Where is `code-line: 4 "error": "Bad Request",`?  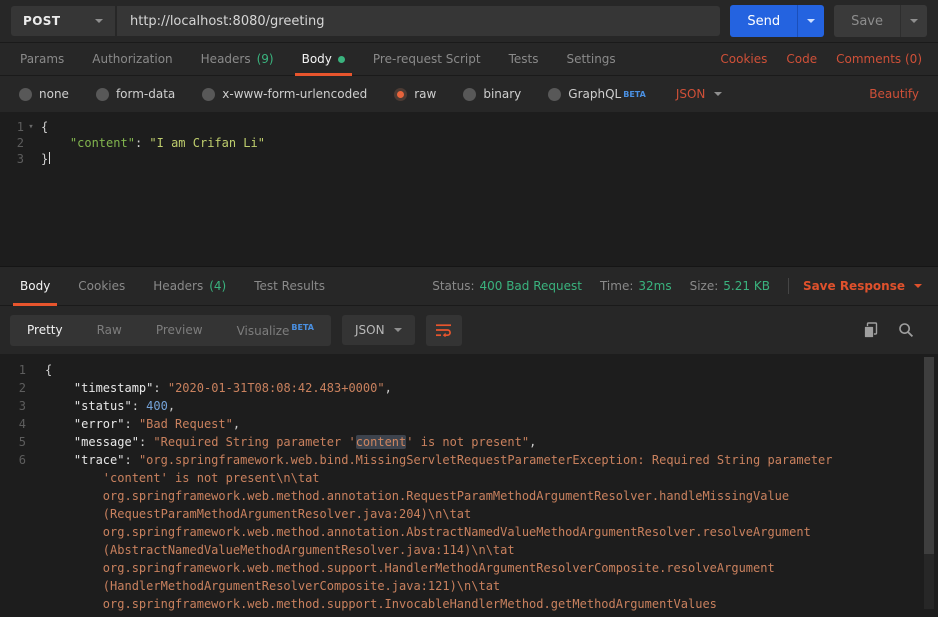 code-line: 4 "error": "Bad Request", is located at coordinates (469, 424).